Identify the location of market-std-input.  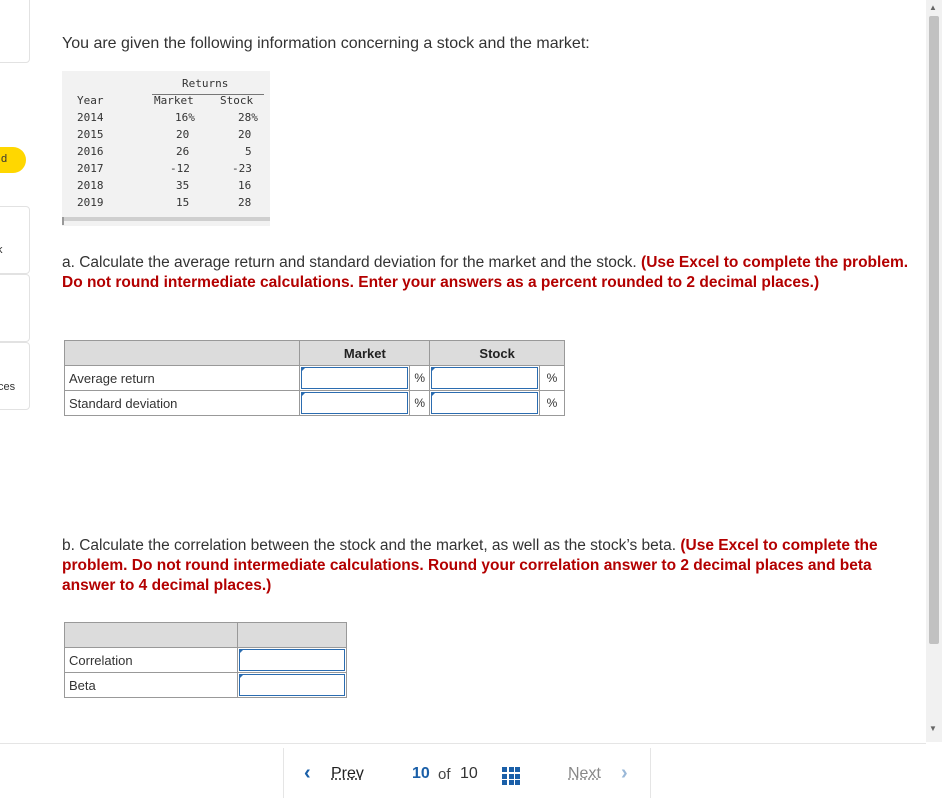
(355, 403).